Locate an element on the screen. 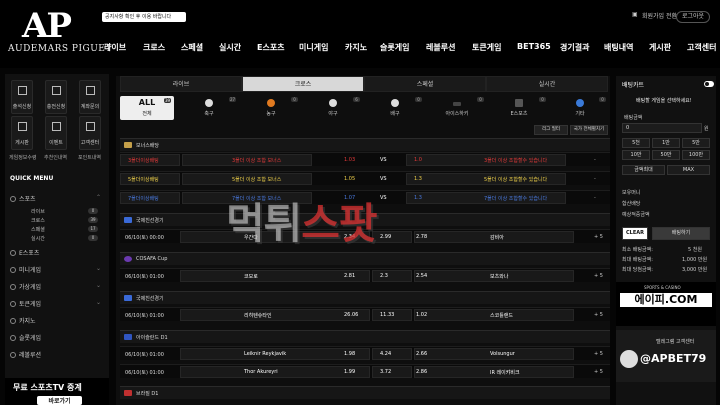 The width and height of the screenshot is (720, 405). nav-token: 토큰게임 is located at coordinates (486, 47).